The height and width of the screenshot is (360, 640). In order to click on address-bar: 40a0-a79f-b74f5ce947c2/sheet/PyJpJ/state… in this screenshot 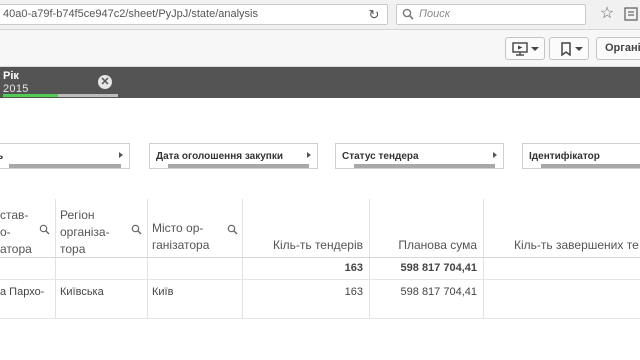, I will do `click(194, 14)`.